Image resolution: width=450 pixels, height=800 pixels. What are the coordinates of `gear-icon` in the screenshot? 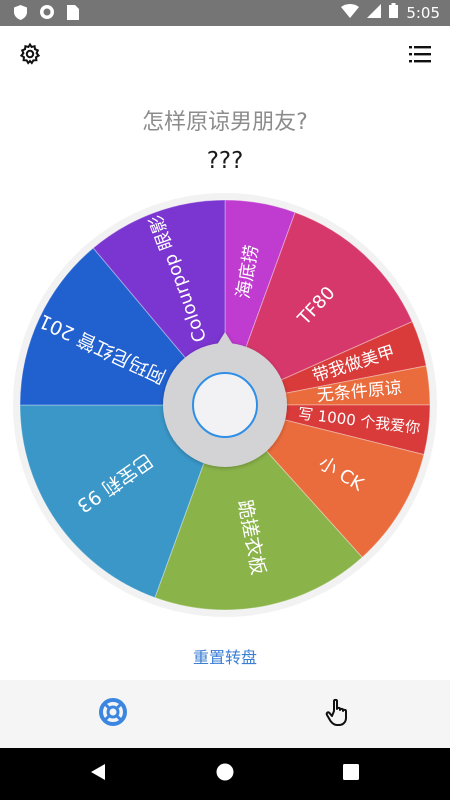 It's located at (30, 56).